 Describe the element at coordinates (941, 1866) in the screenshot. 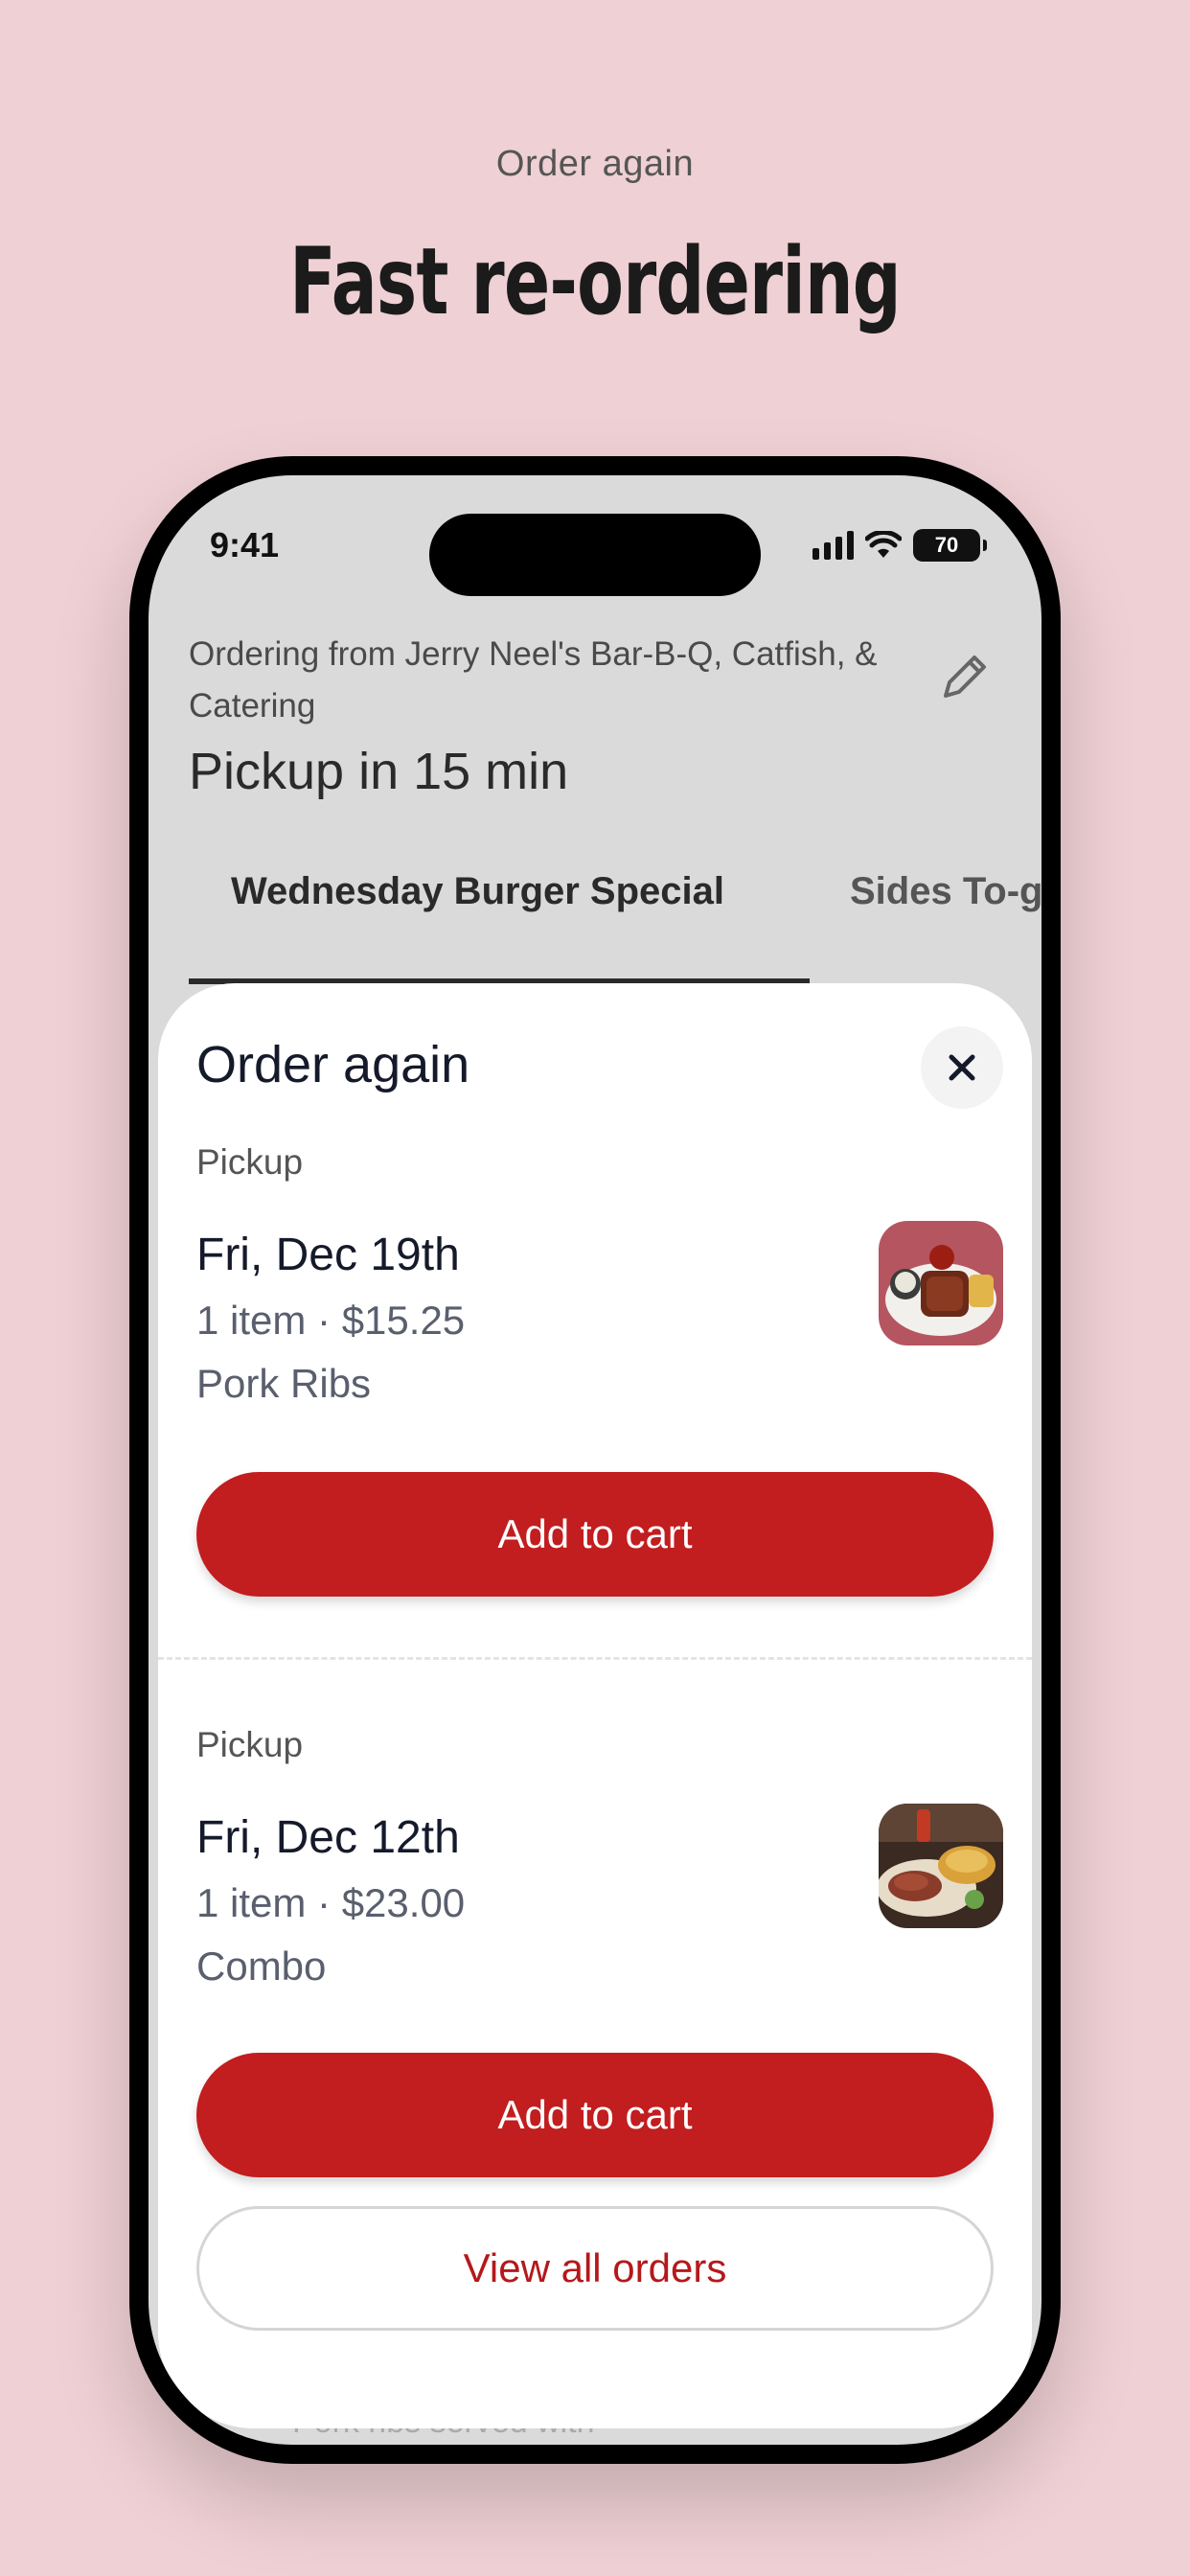

I see `combo-thumbnail` at that location.